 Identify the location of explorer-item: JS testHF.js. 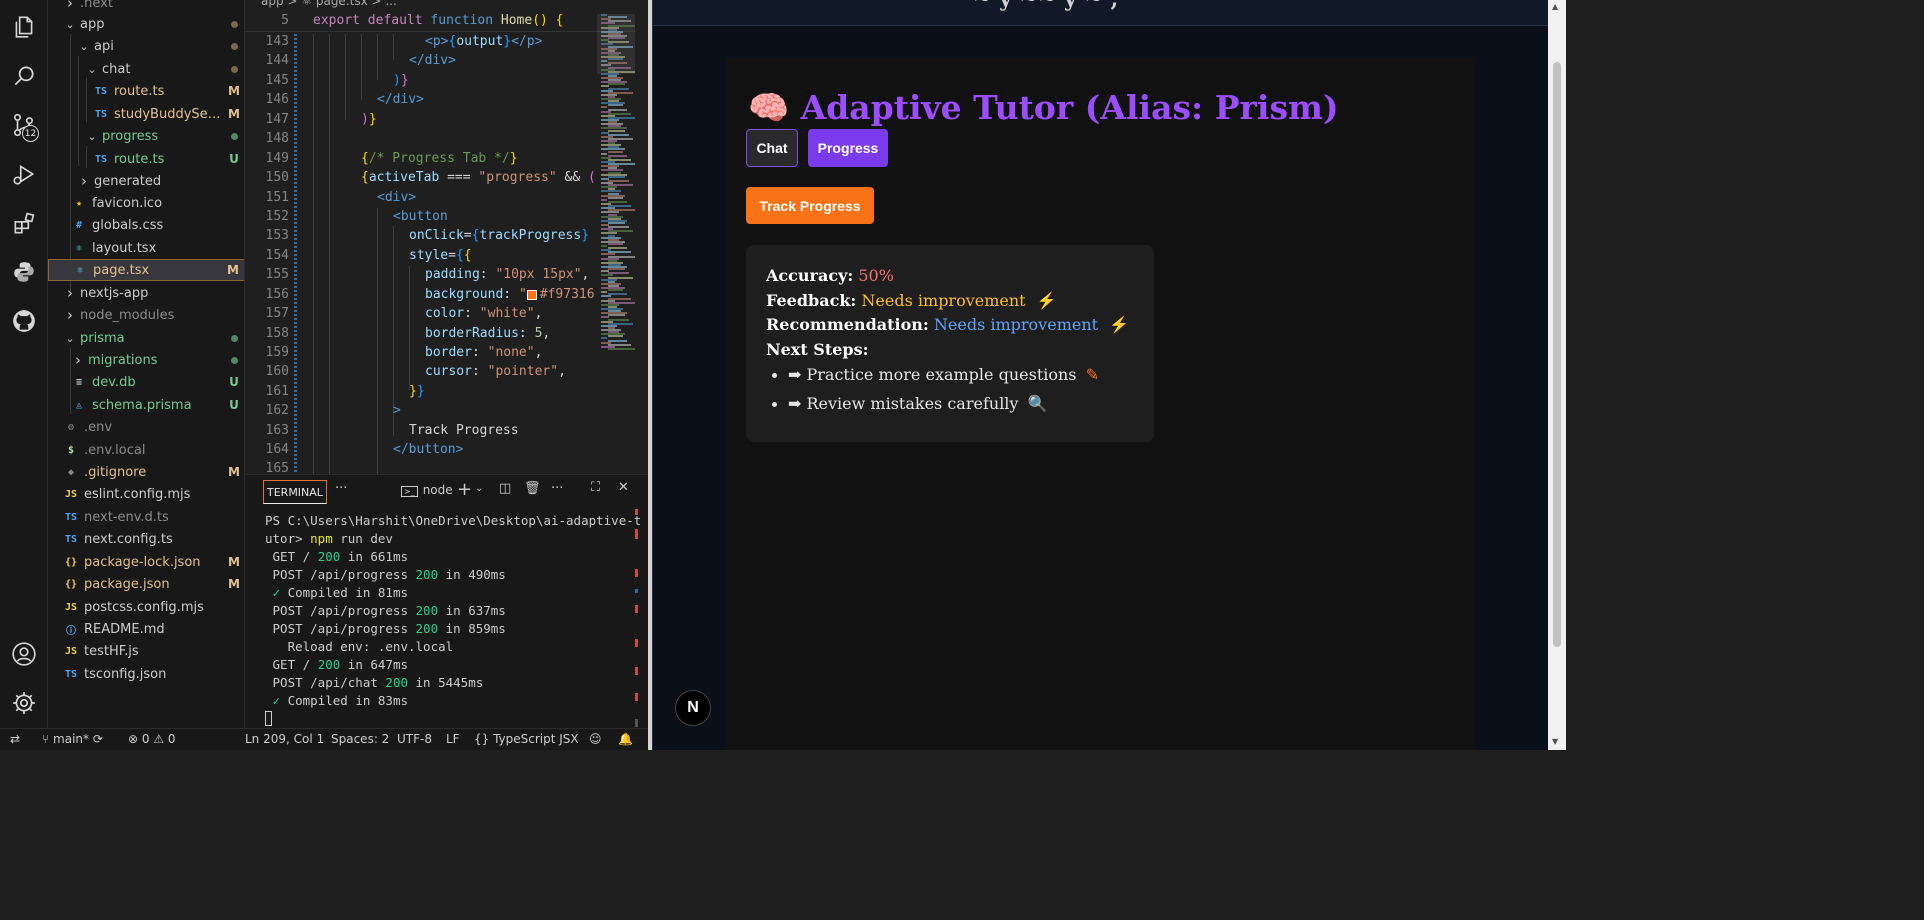
(146, 651).